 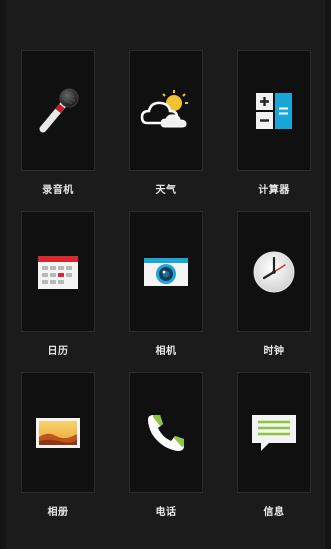 I want to click on app-label: 日历, so click(x=58, y=351).